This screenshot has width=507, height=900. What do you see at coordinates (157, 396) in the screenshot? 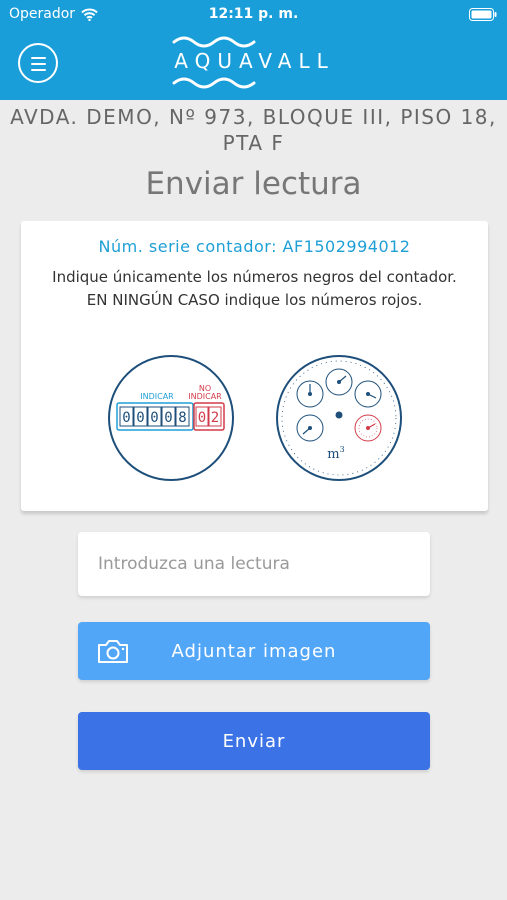
I see `indicate-label: INDICAR` at bounding box center [157, 396].